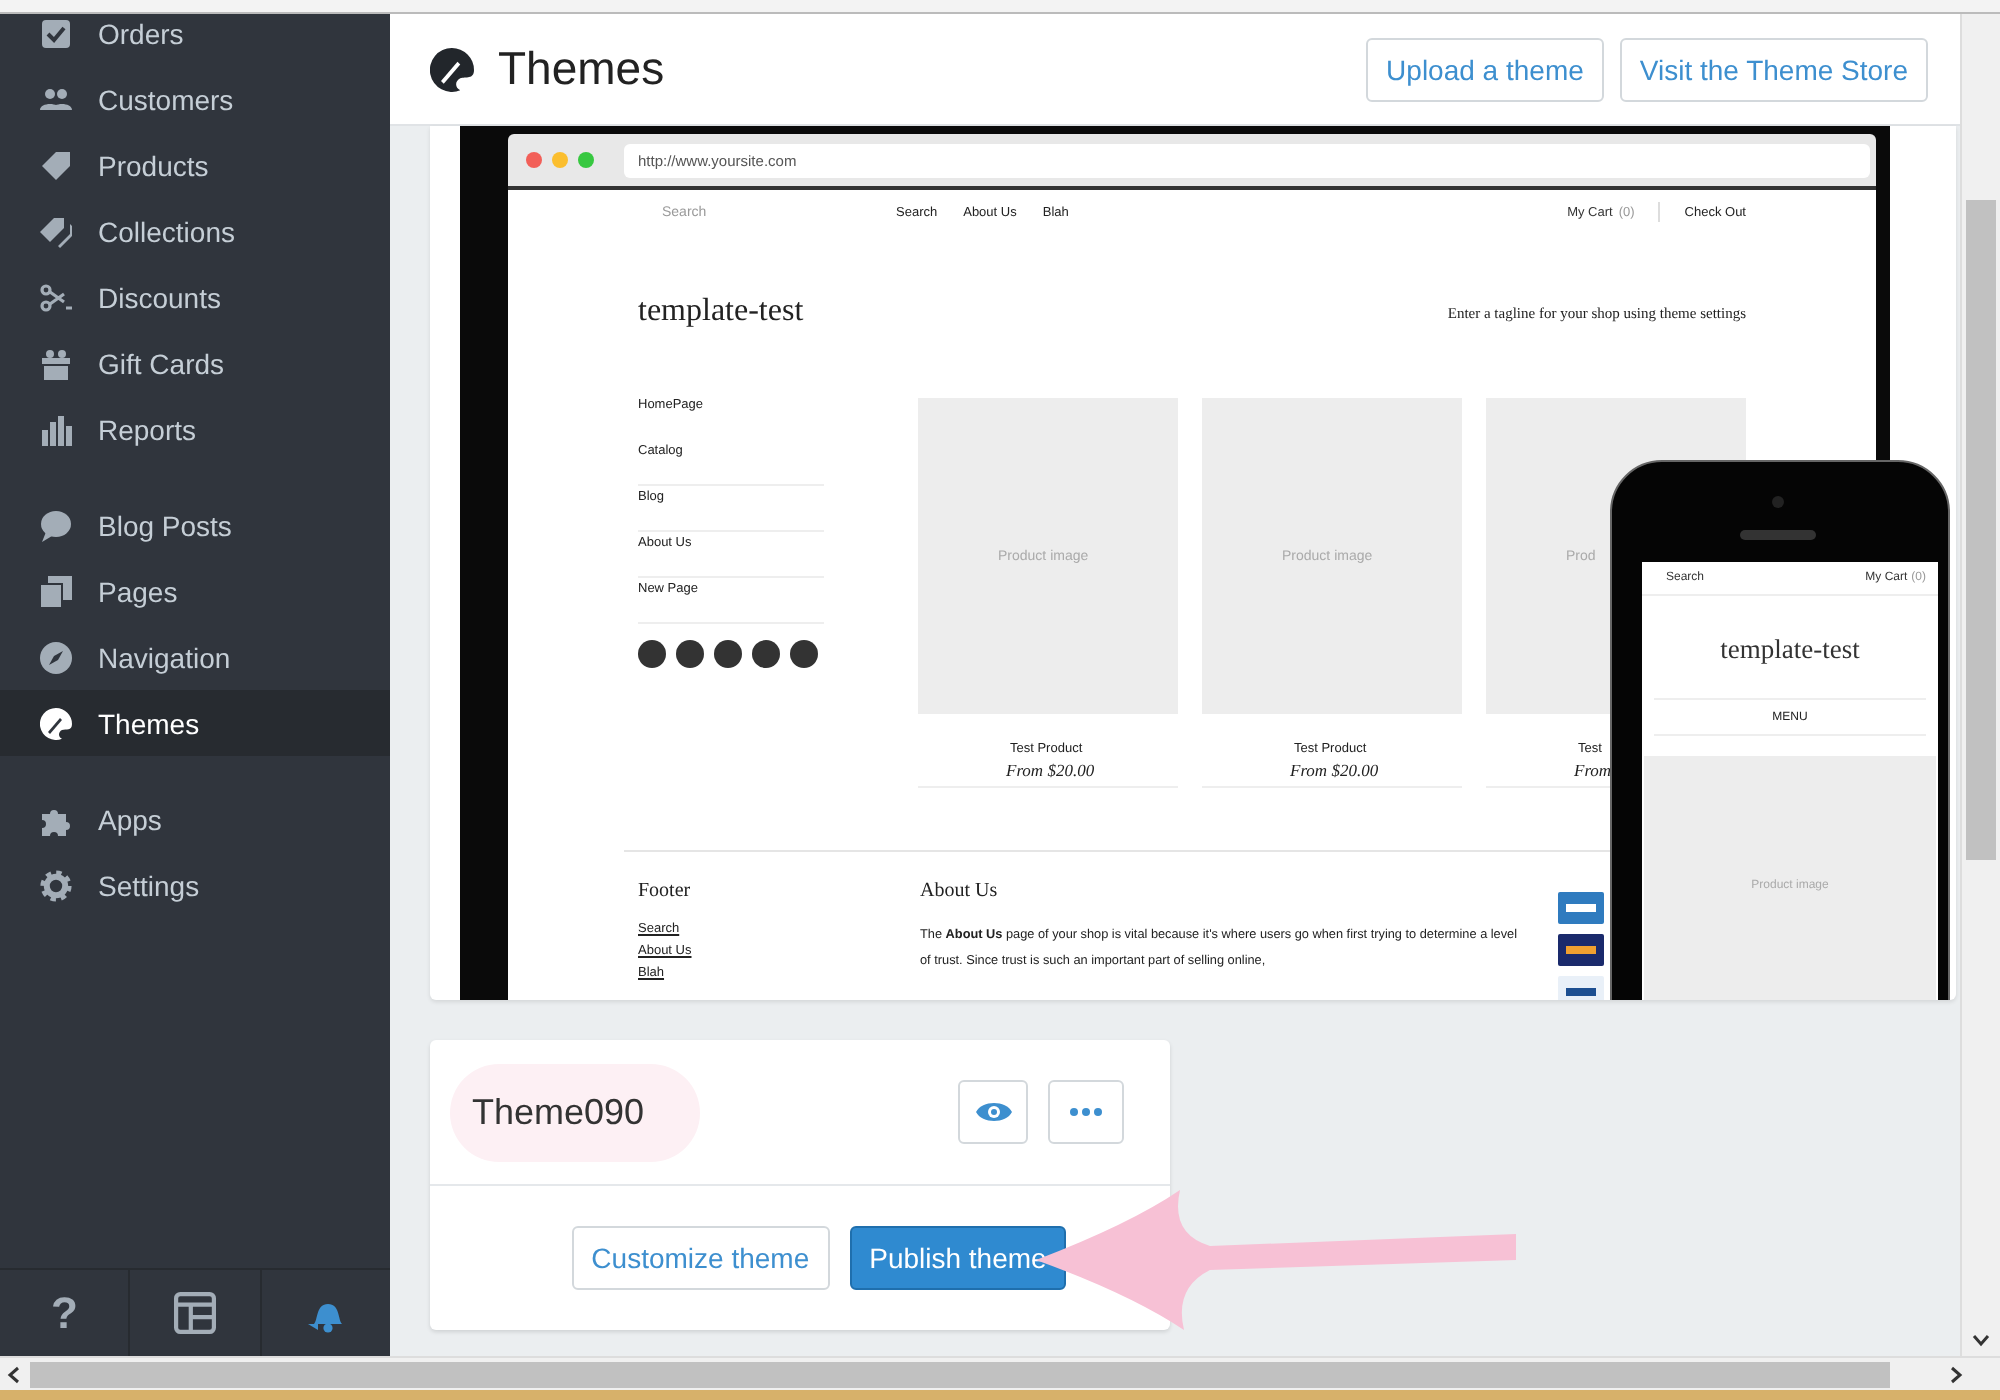 The image size is (2000, 1400). Describe the element at coordinates (56, 363) in the screenshot. I see `gift-icon` at that location.